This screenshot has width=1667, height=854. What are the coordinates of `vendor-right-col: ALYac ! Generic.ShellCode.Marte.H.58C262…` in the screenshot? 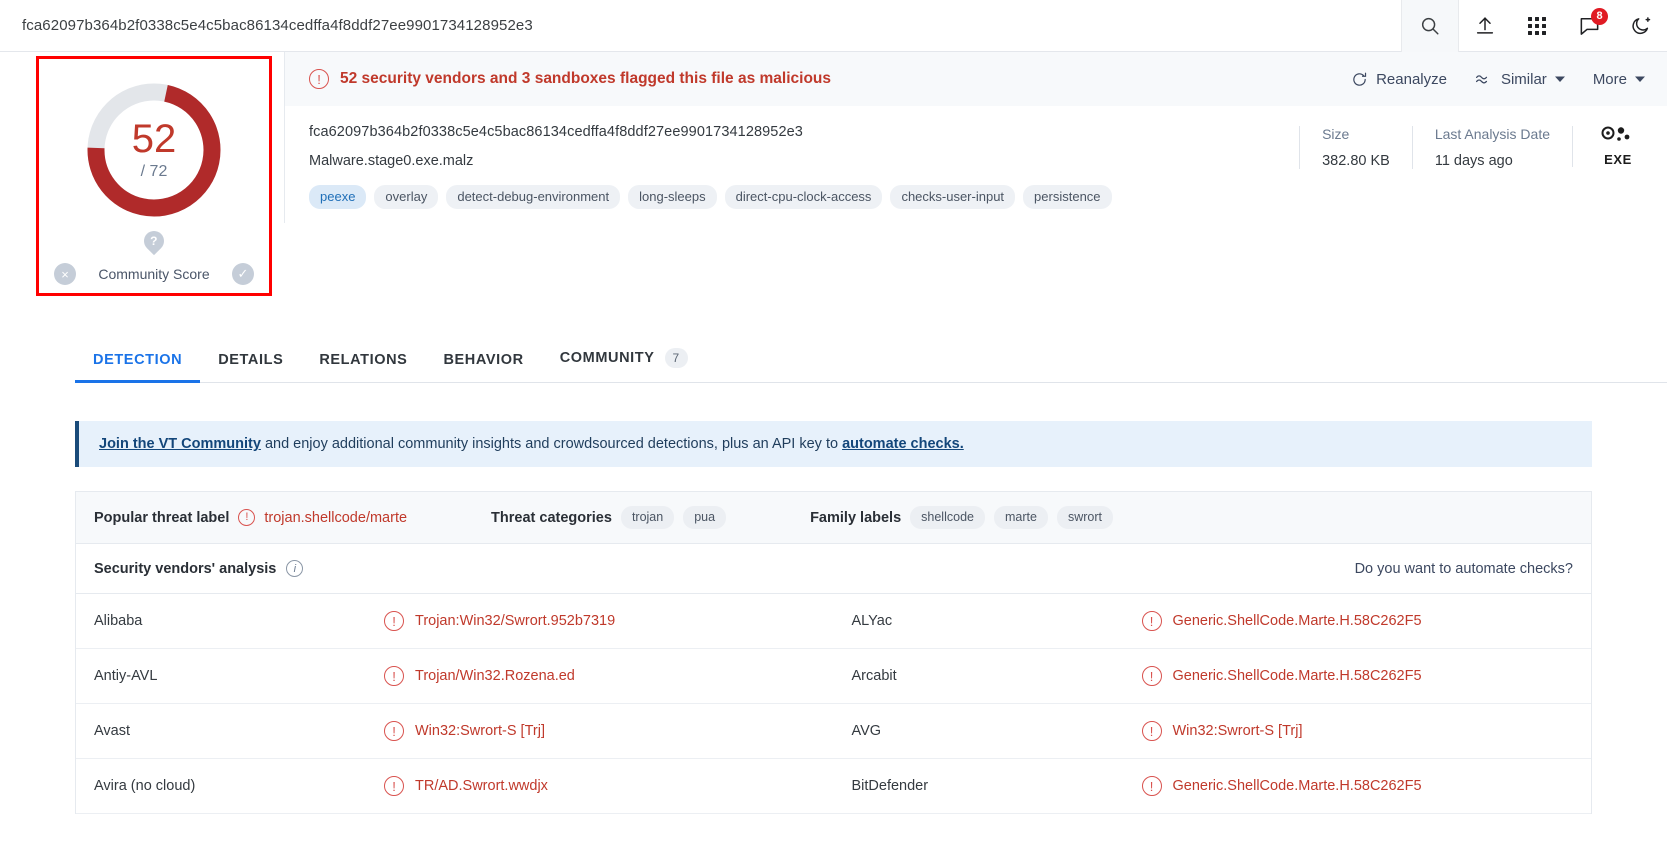 It's located at (1213, 621).